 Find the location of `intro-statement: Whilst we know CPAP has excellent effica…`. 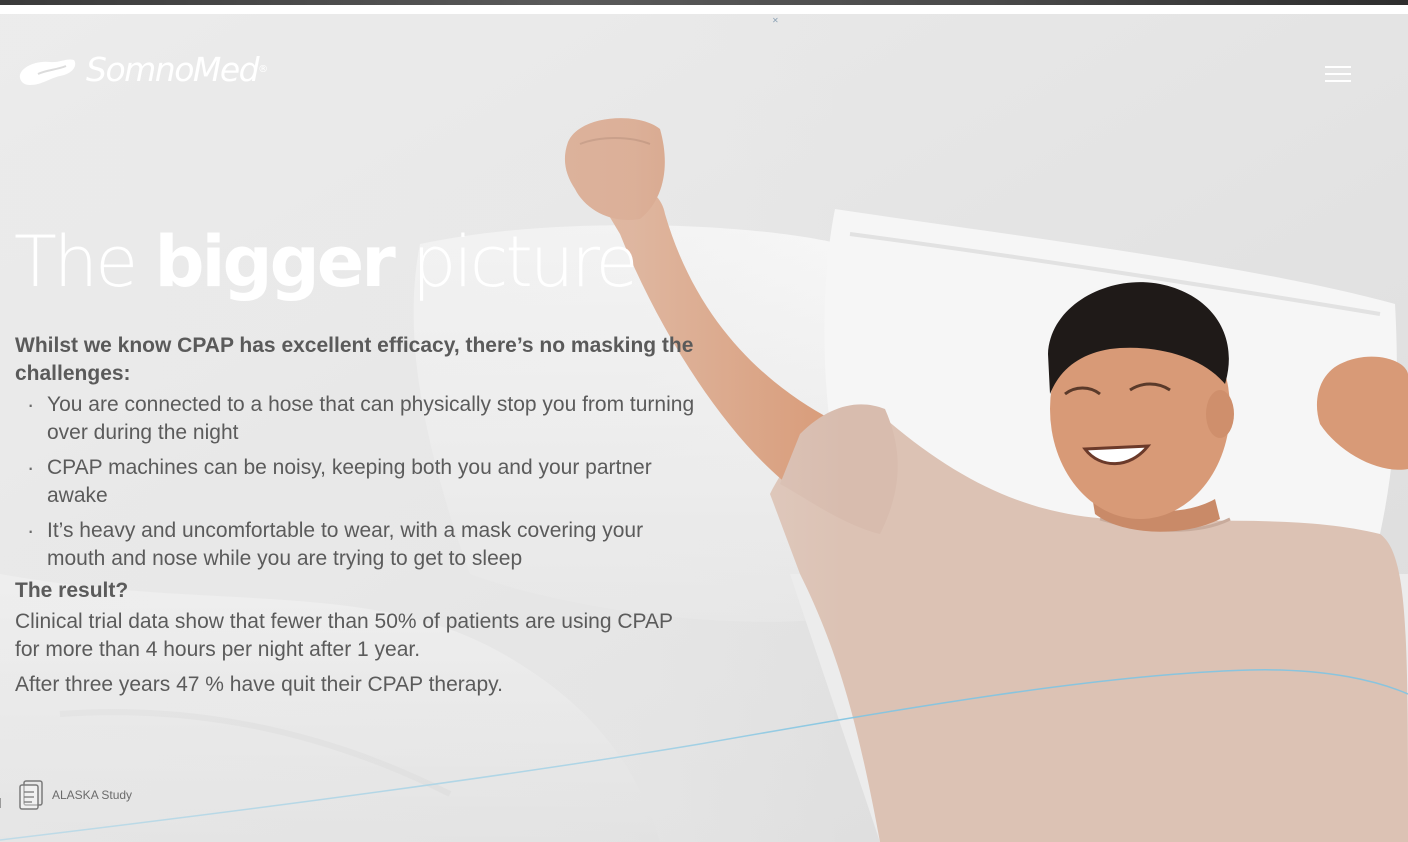

intro-statement: Whilst we know CPAP has excellent effica… is located at coordinates (354, 359).